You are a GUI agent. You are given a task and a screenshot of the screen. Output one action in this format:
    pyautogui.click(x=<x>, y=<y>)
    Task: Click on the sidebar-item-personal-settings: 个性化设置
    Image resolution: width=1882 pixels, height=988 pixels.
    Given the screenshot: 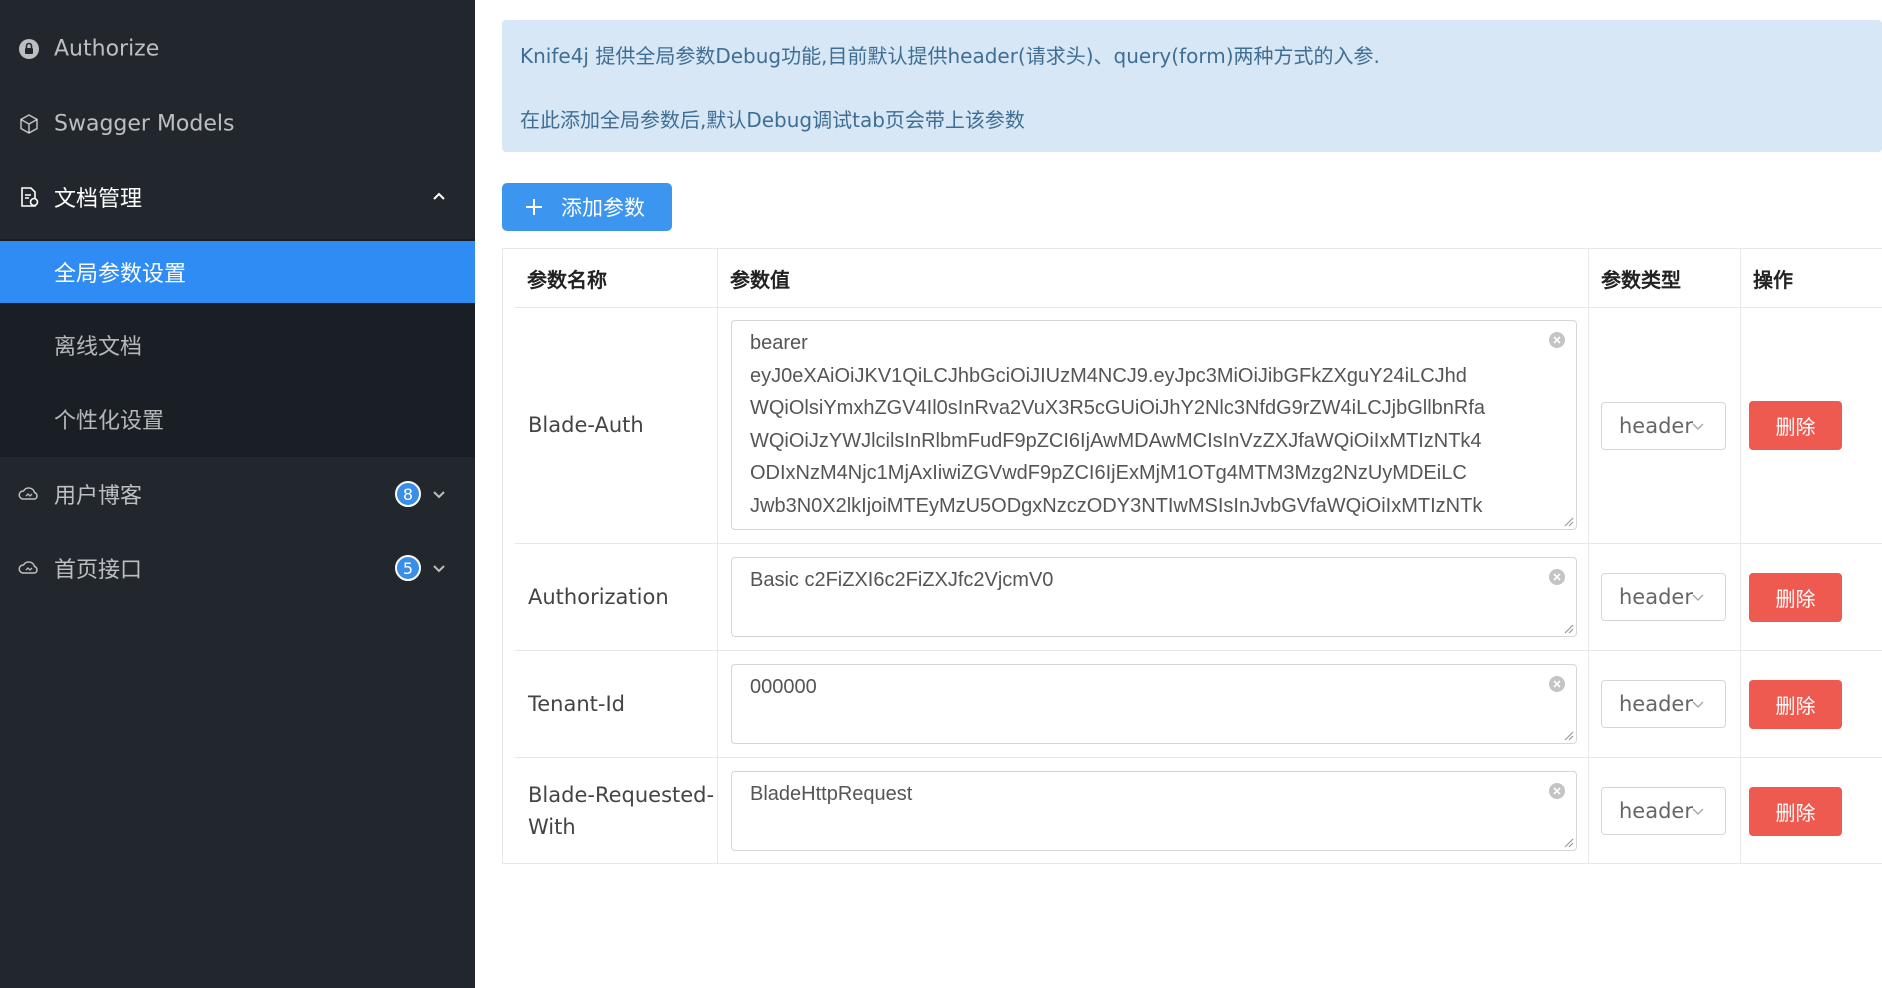 What is the action you would take?
    pyautogui.click(x=237, y=419)
    